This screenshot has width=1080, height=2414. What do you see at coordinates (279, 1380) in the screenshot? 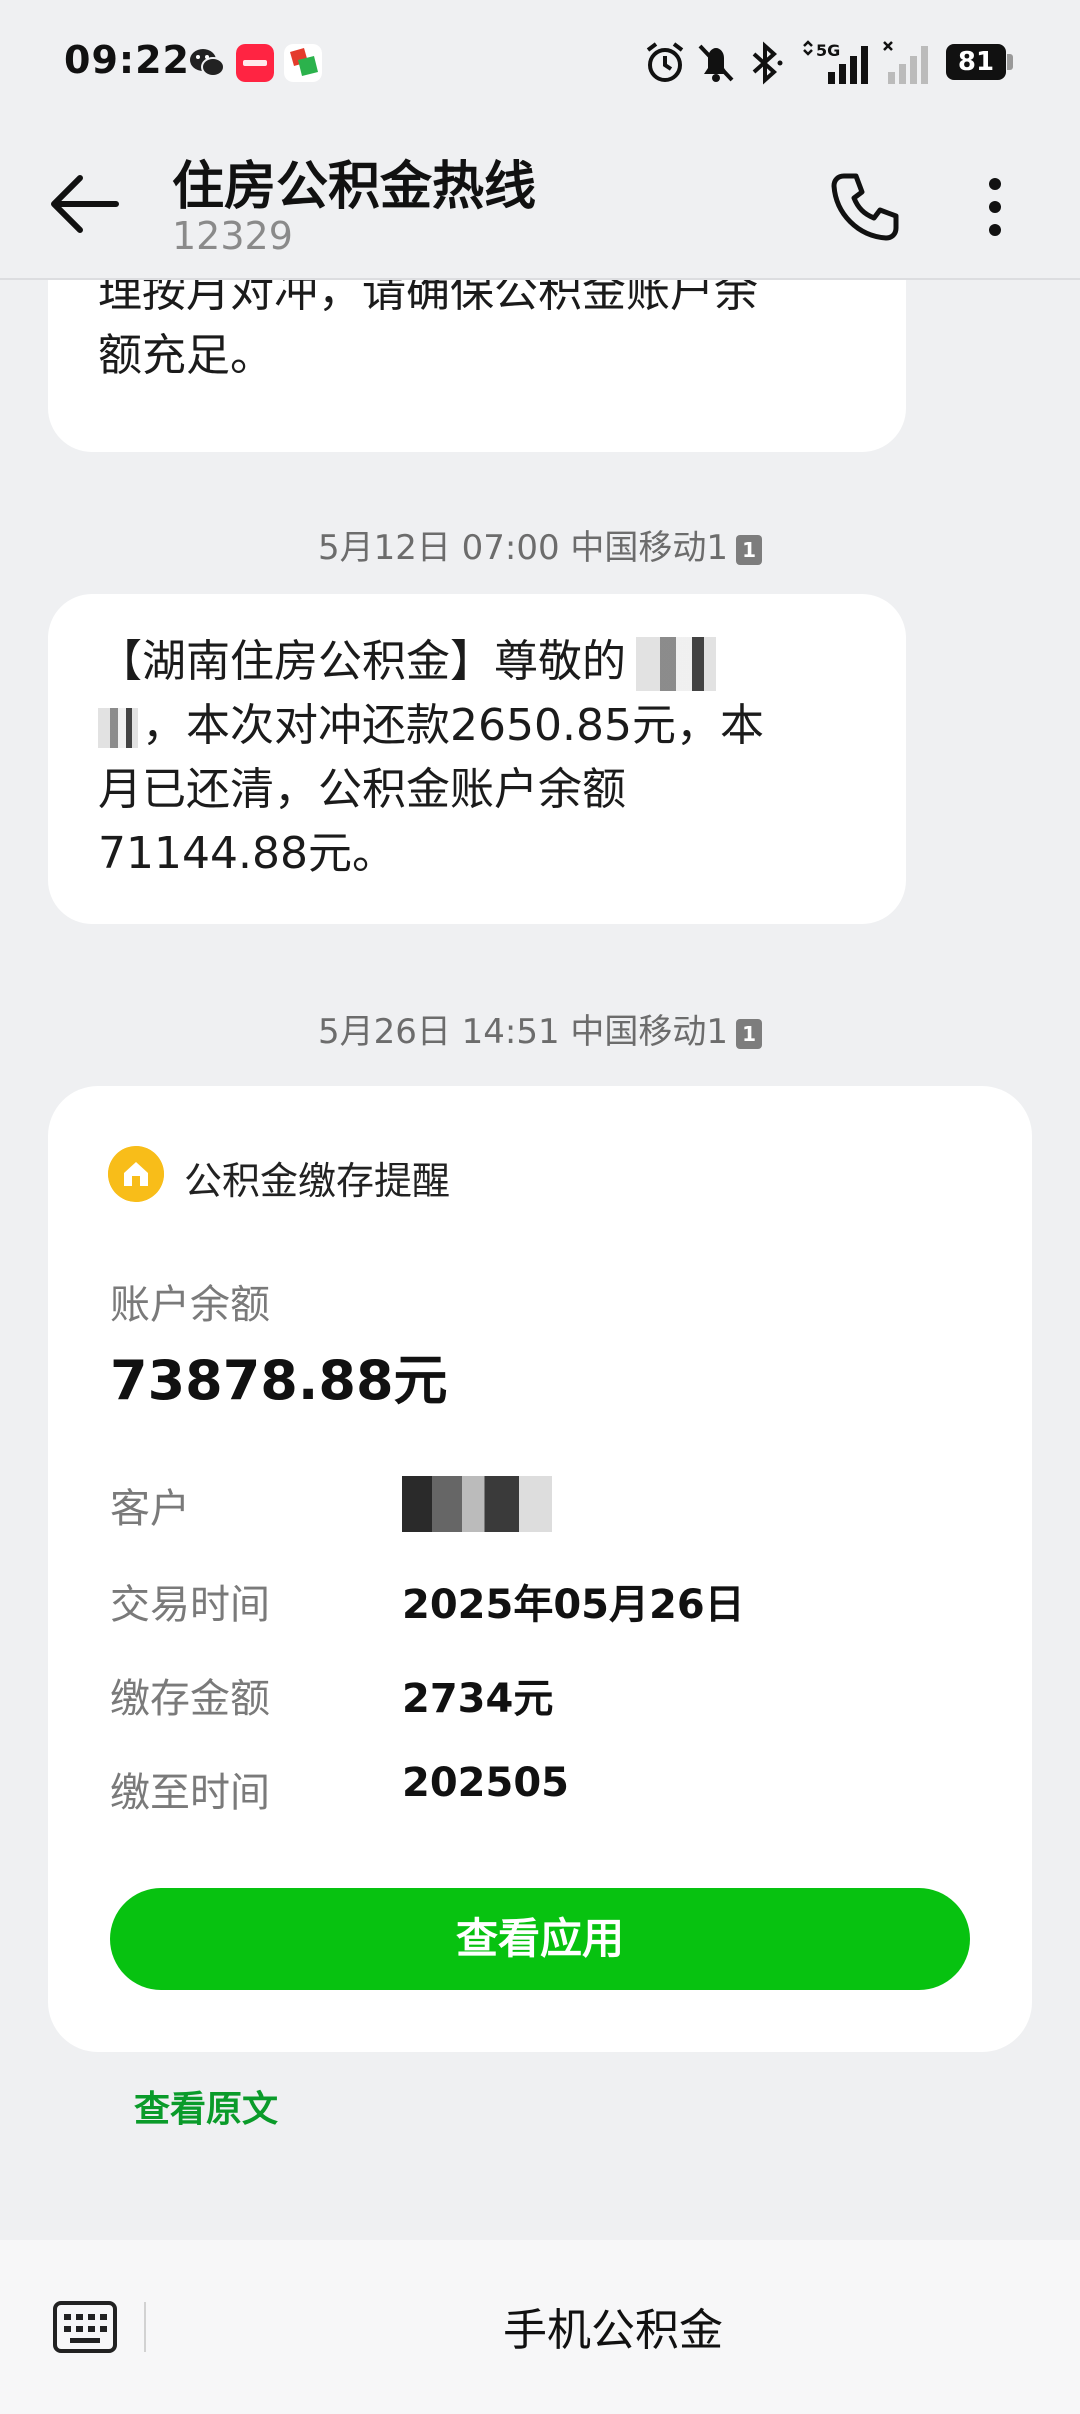
I see `balance-value: 73878.88元` at bounding box center [279, 1380].